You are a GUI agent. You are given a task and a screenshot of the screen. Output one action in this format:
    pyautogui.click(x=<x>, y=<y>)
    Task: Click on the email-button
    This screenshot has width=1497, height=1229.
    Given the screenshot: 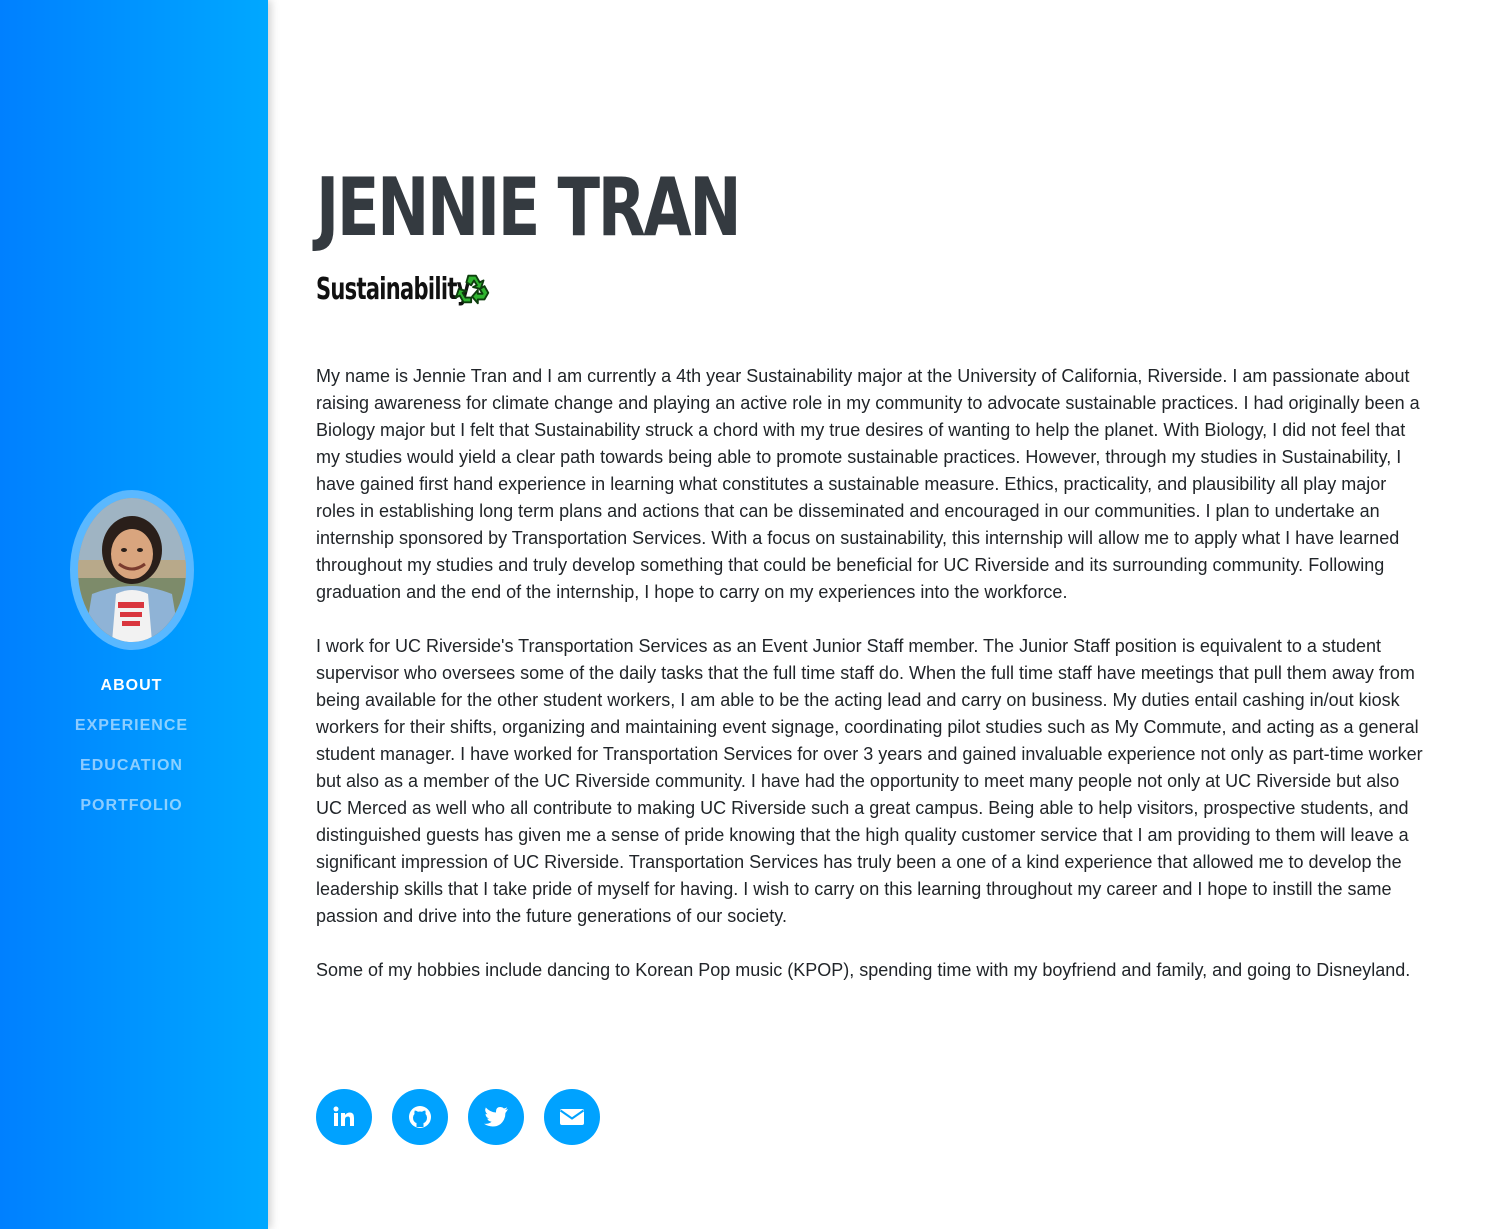 What is the action you would take?
    pyautogui.click(x=572, y=1117)
    